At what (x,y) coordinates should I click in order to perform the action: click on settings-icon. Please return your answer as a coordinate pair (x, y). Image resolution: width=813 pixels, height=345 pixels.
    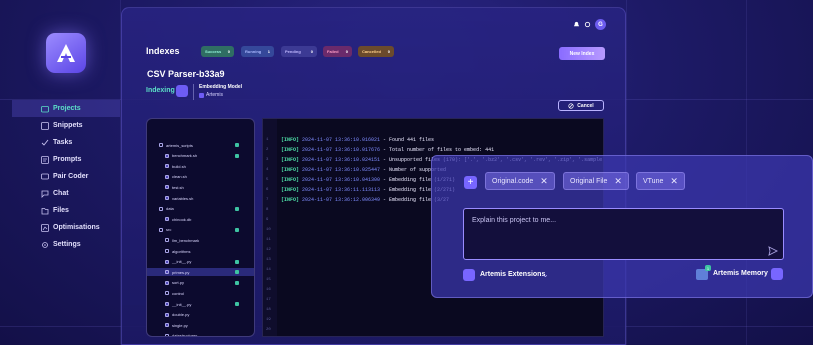
    Looking at the image, I should click on (45, 244).